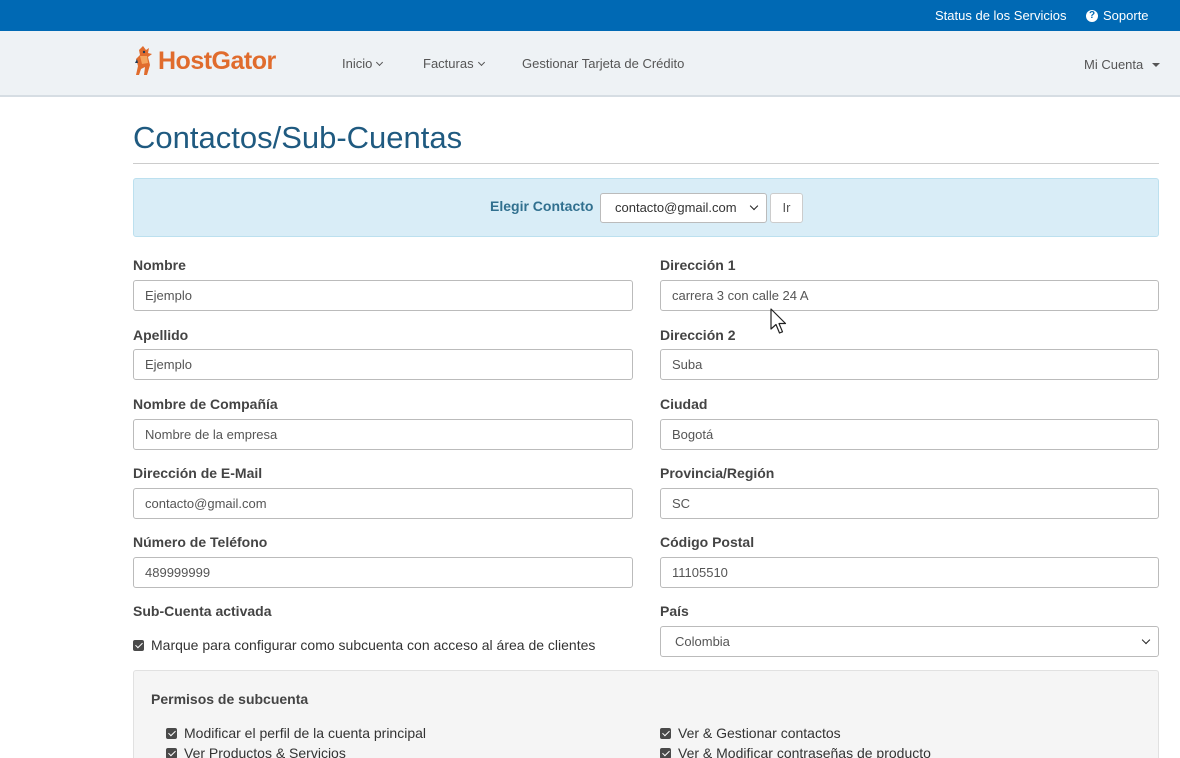 Image resolution: width=1180 pixels, height=758 pixels. Describe the element at coordinates (717, 473) in the screenshot. I see `provincia-label: Provincia/Región` at that location.